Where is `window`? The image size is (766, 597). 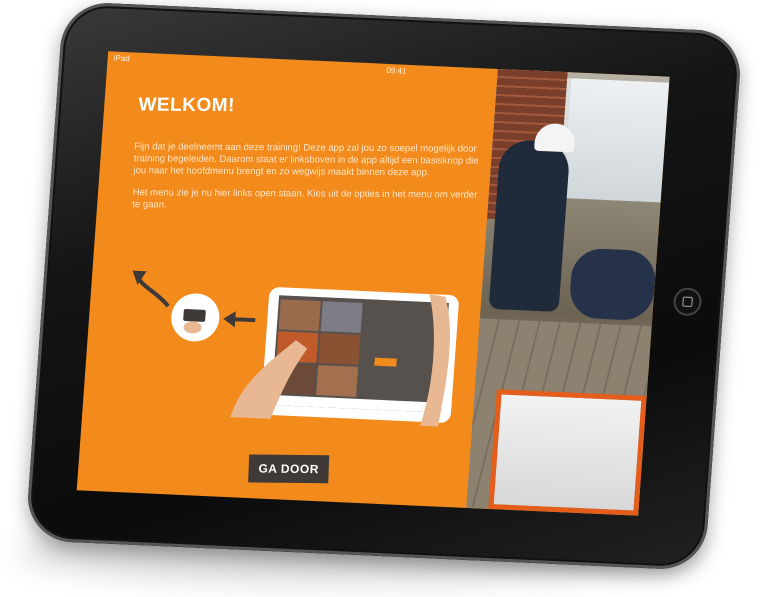 window is located at coordinates (614, 140).